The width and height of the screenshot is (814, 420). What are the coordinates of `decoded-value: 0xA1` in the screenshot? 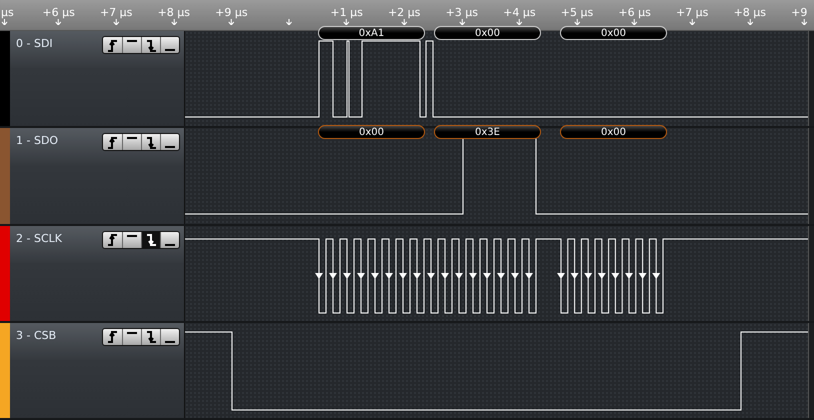 It's located at (371, 33).